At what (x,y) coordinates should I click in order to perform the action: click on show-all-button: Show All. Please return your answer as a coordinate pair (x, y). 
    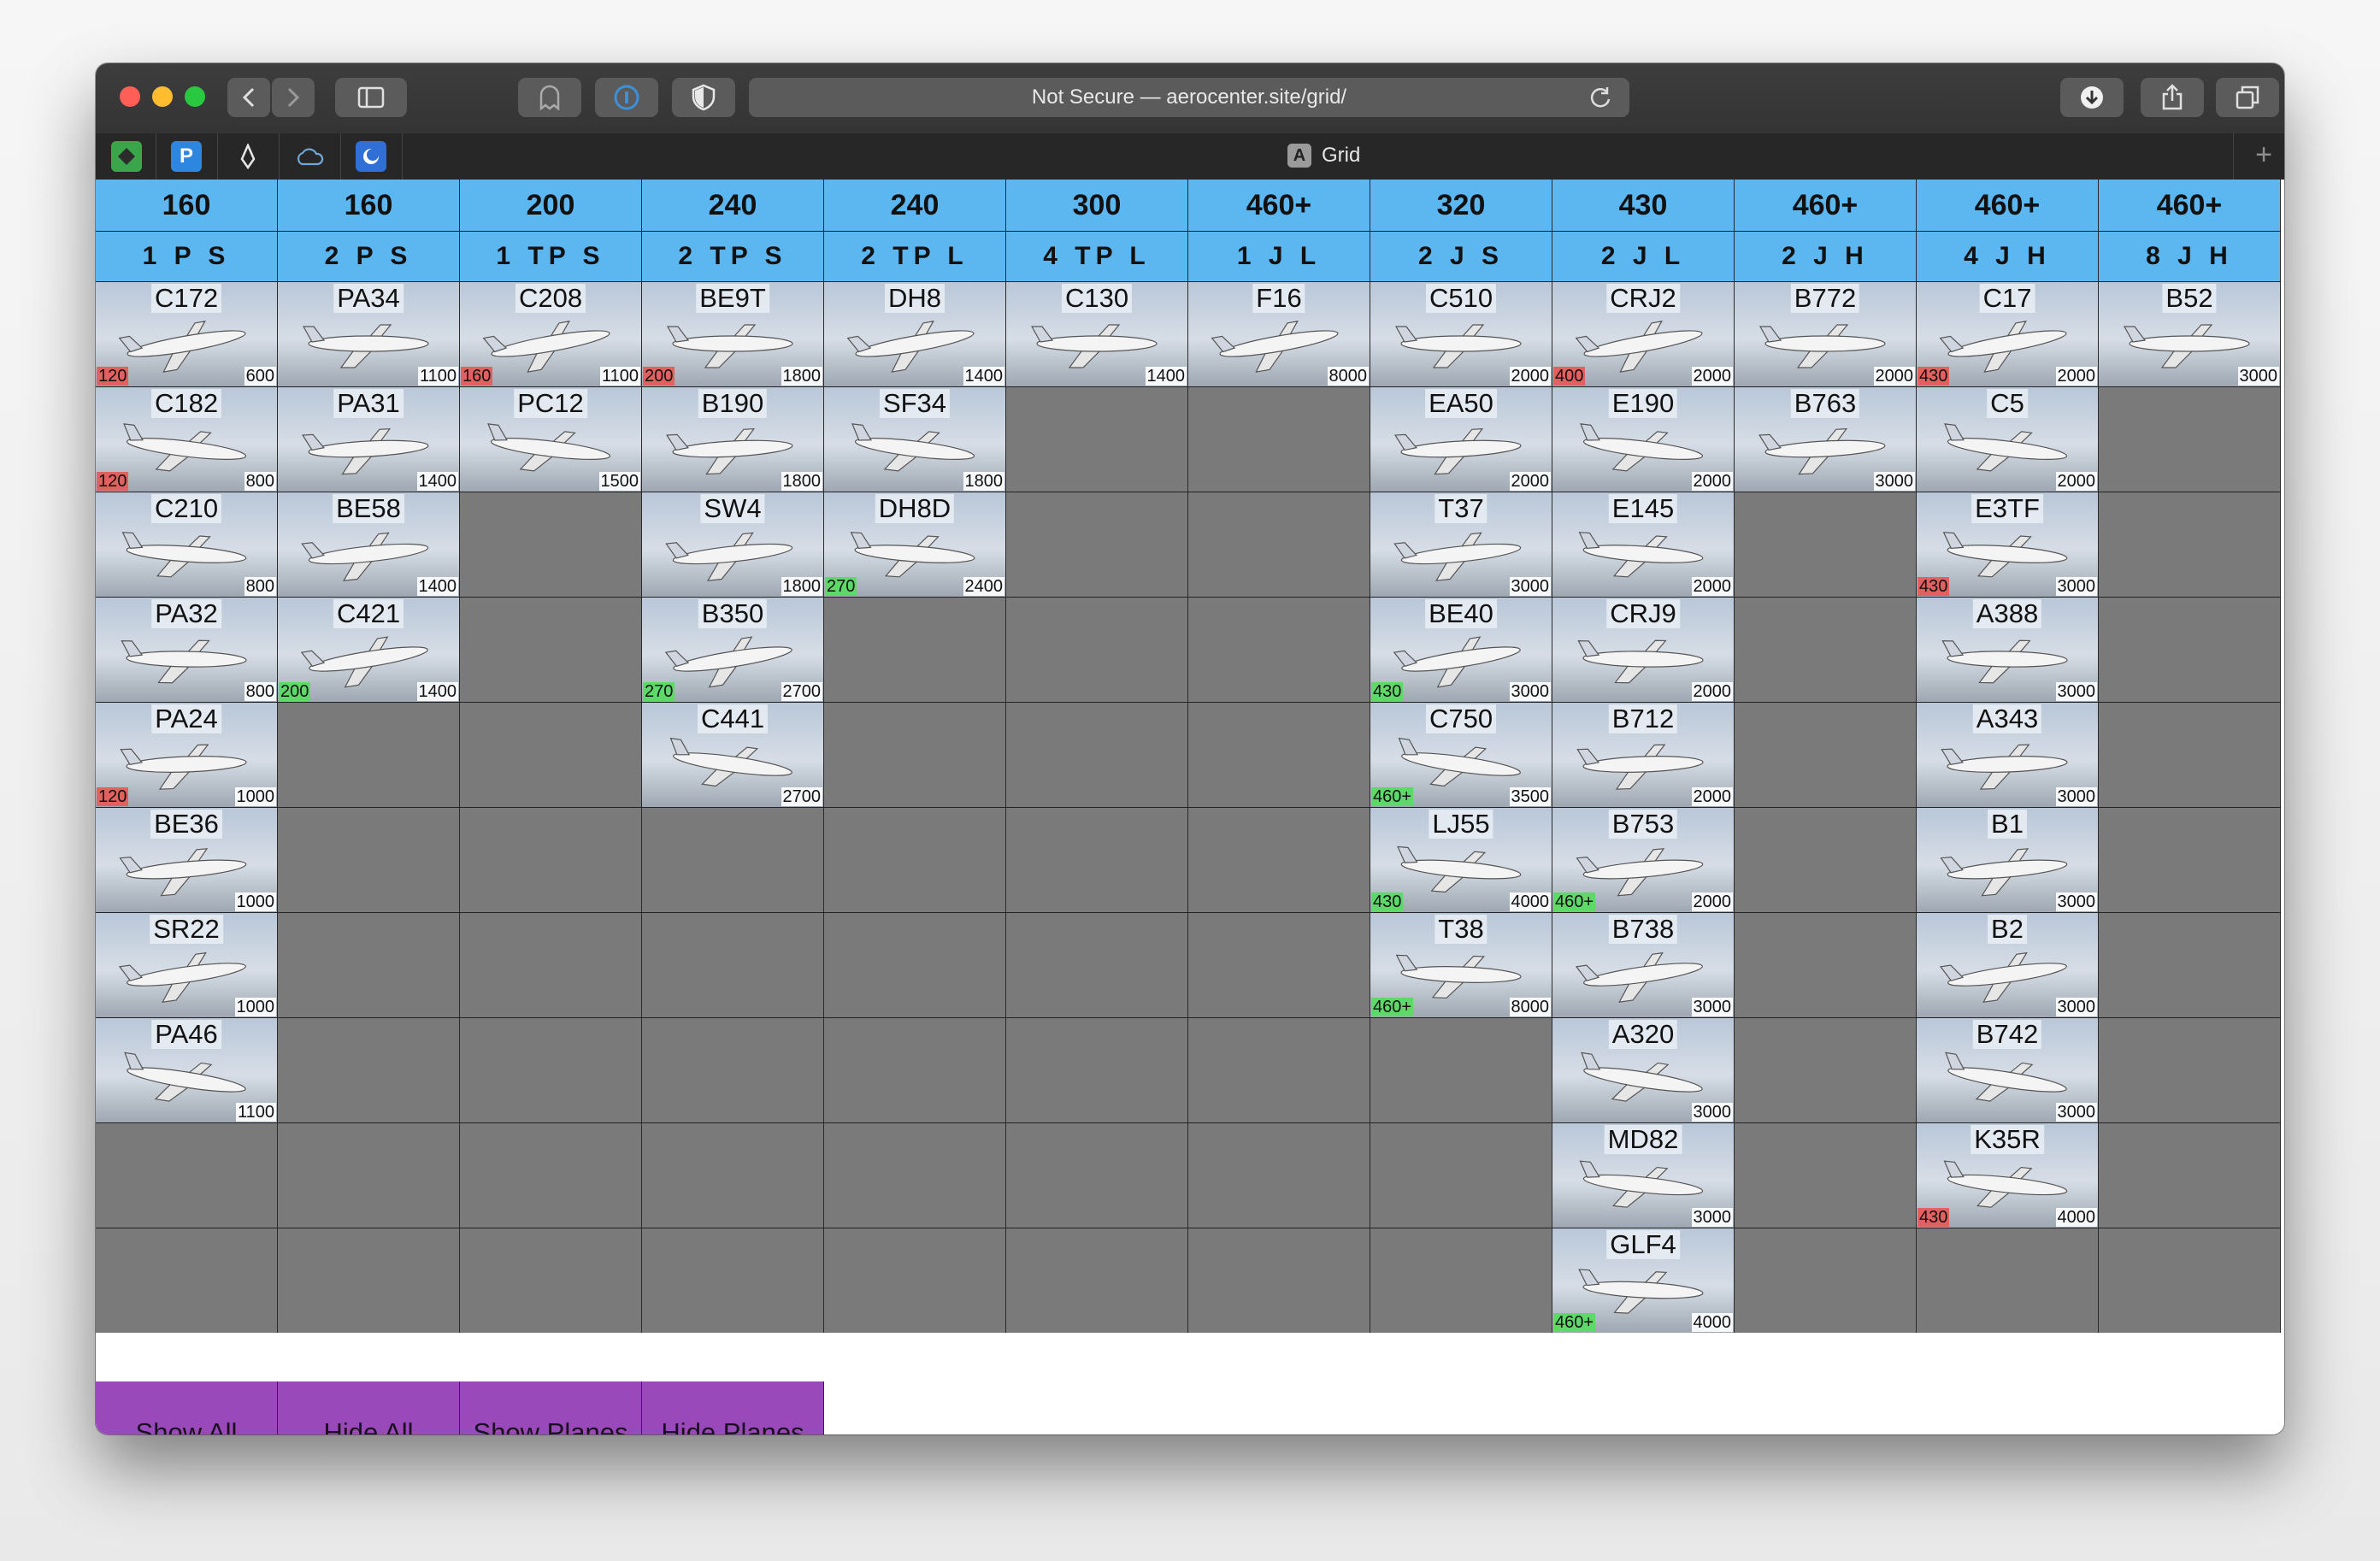
    Looking at the image, I should click on (187, 1407).